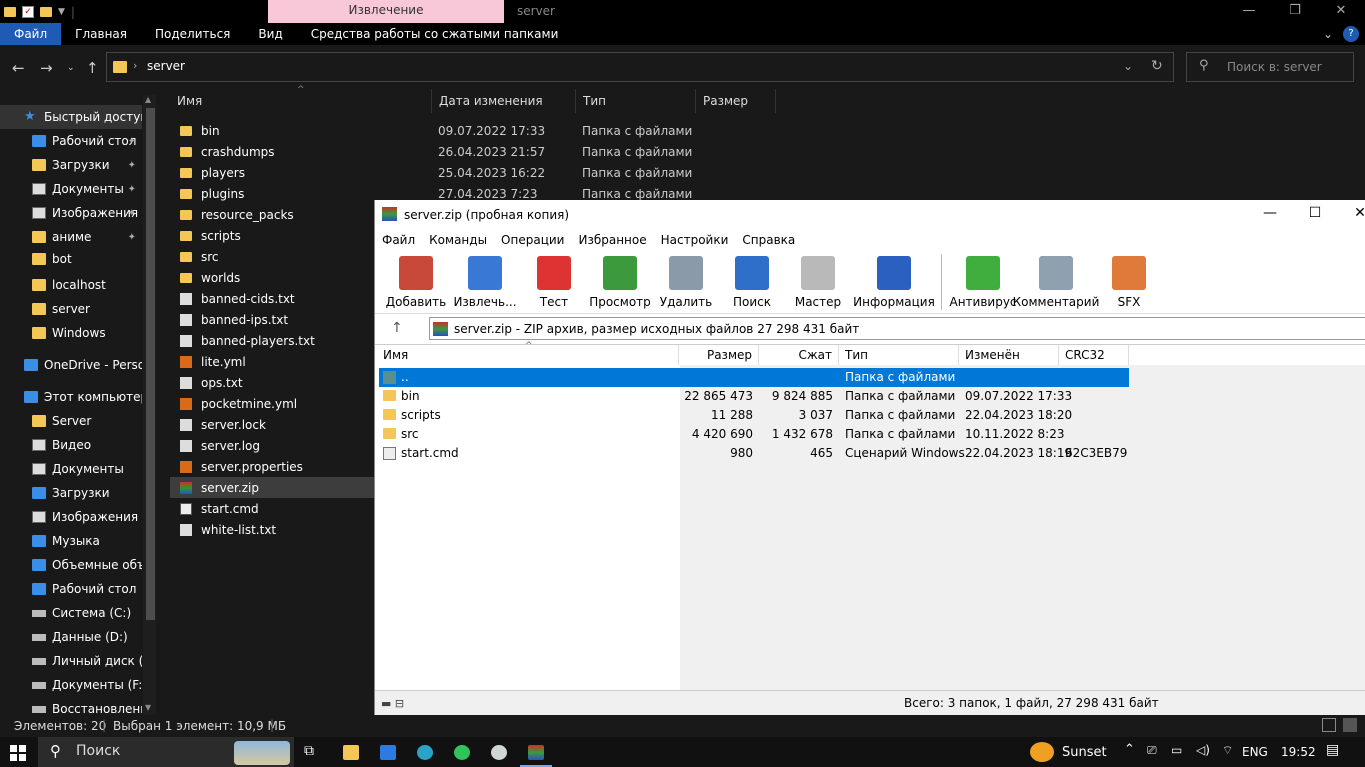 The height and width of the screenshot is (767, 1365). I want to click on sidebar-item: Загрузки, so click(71, 493).